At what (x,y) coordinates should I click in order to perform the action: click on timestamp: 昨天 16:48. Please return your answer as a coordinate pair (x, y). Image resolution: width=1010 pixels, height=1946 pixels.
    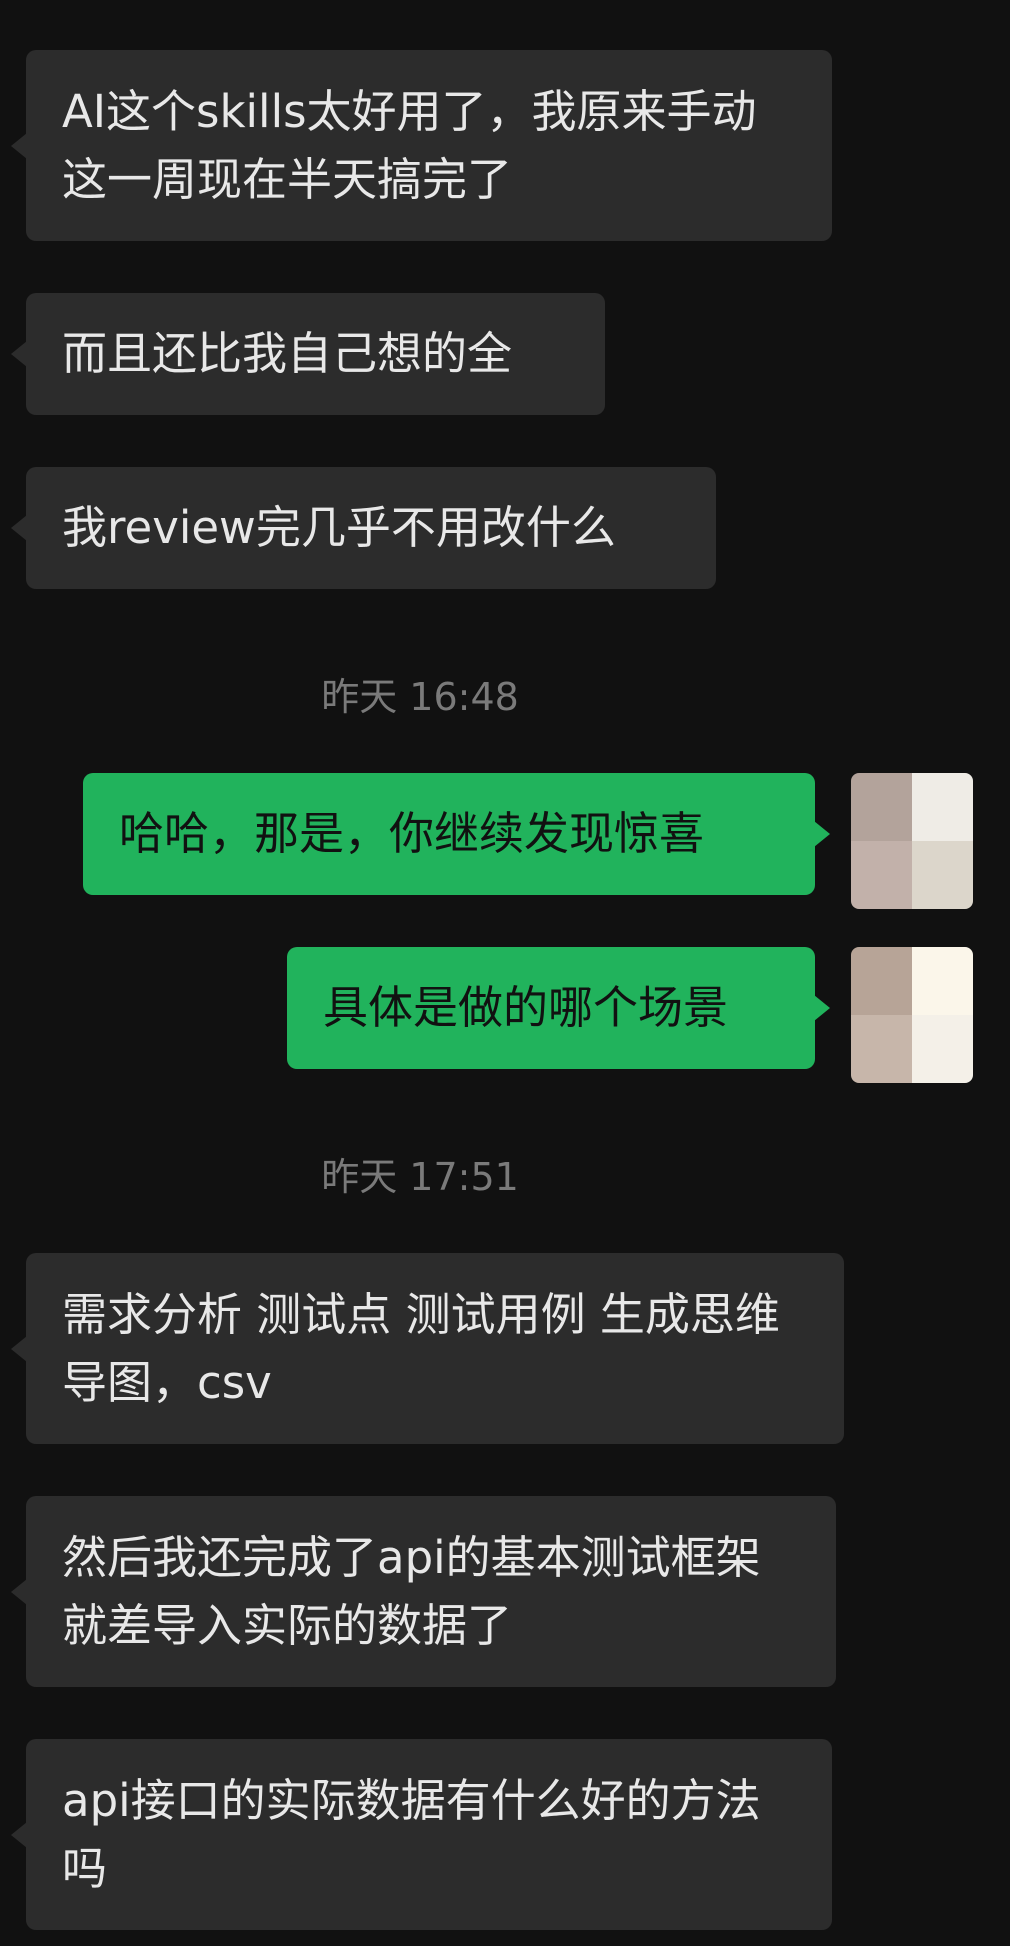
    Looking at the image, I should click on (420, 697).